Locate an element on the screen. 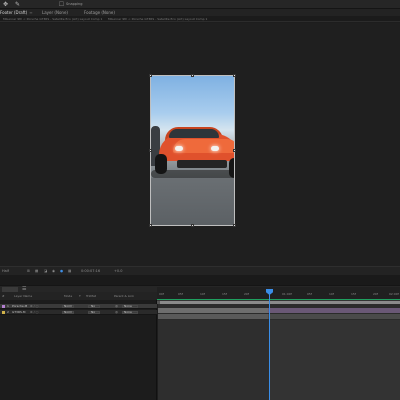 Image resolution: width=400 pixels, height=400 pixels. layer-row: 1 Porsche.M ⚙ ∕ ▢ Norm No @ None is located at coordinates (78, 306).